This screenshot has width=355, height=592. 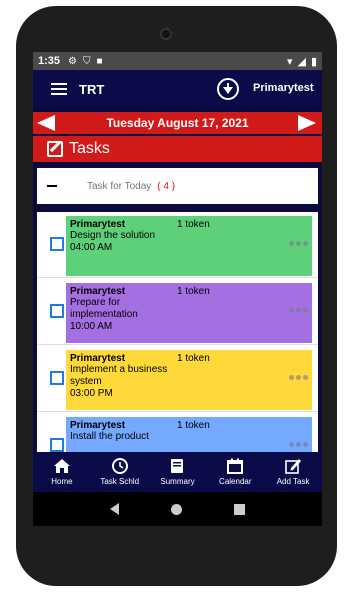 I want to click on task-description: Implement a business system, so click(x=119, y=375).